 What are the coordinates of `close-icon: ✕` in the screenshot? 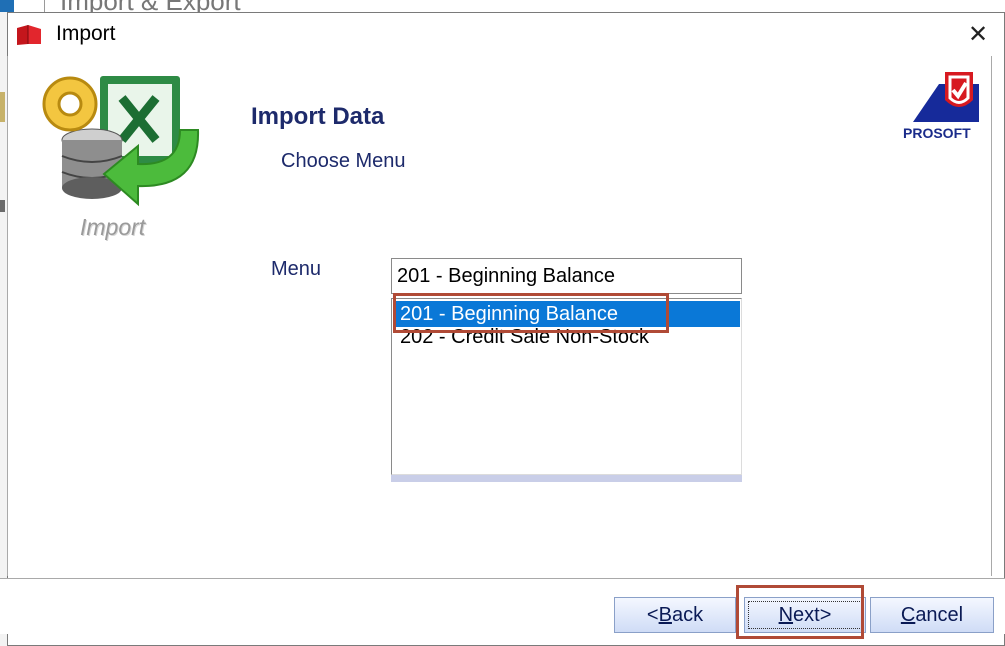 It's located at (978, 34).